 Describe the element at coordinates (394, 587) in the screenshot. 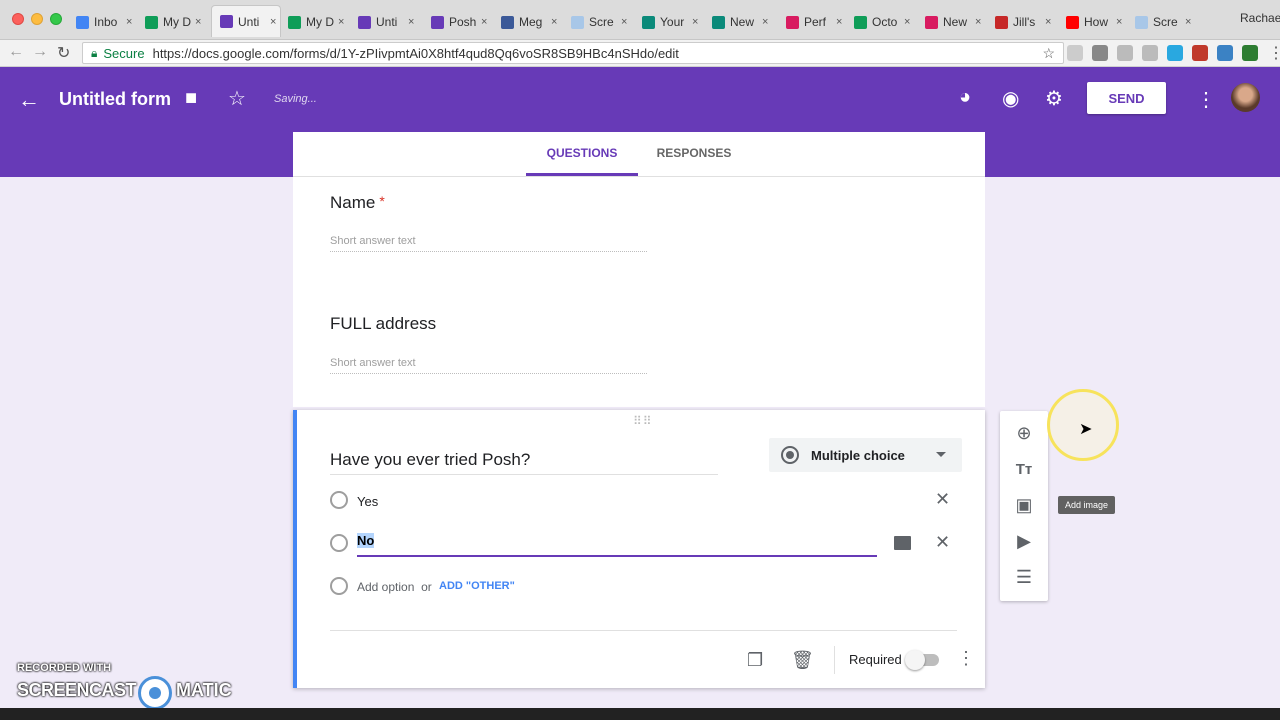

I see `add-option-link: Add option or` at that location.